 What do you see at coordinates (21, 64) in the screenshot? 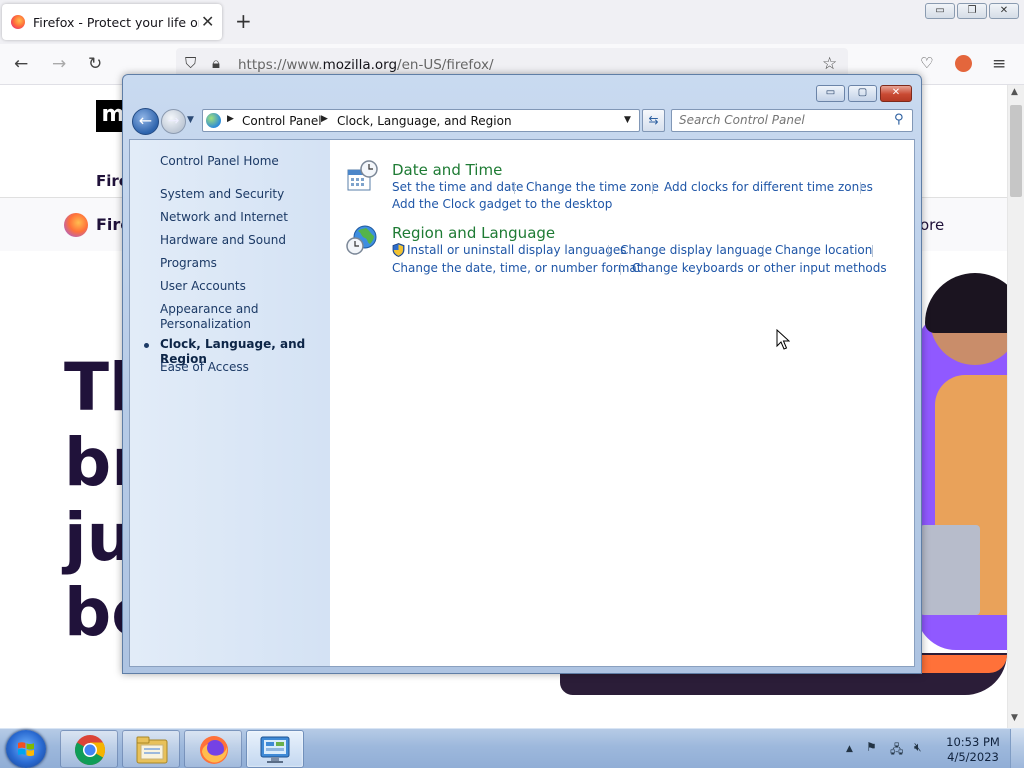
I see `back-arrow-icon: ←` at bounding box center [21, 64].